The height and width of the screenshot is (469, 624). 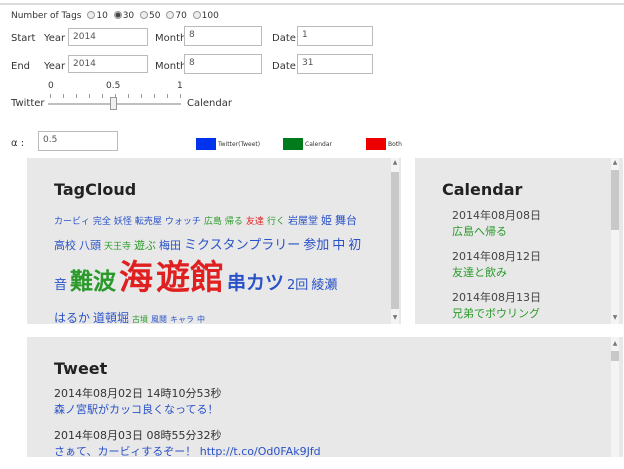 I want to click on tag: 初, so click(x=354, y=245).